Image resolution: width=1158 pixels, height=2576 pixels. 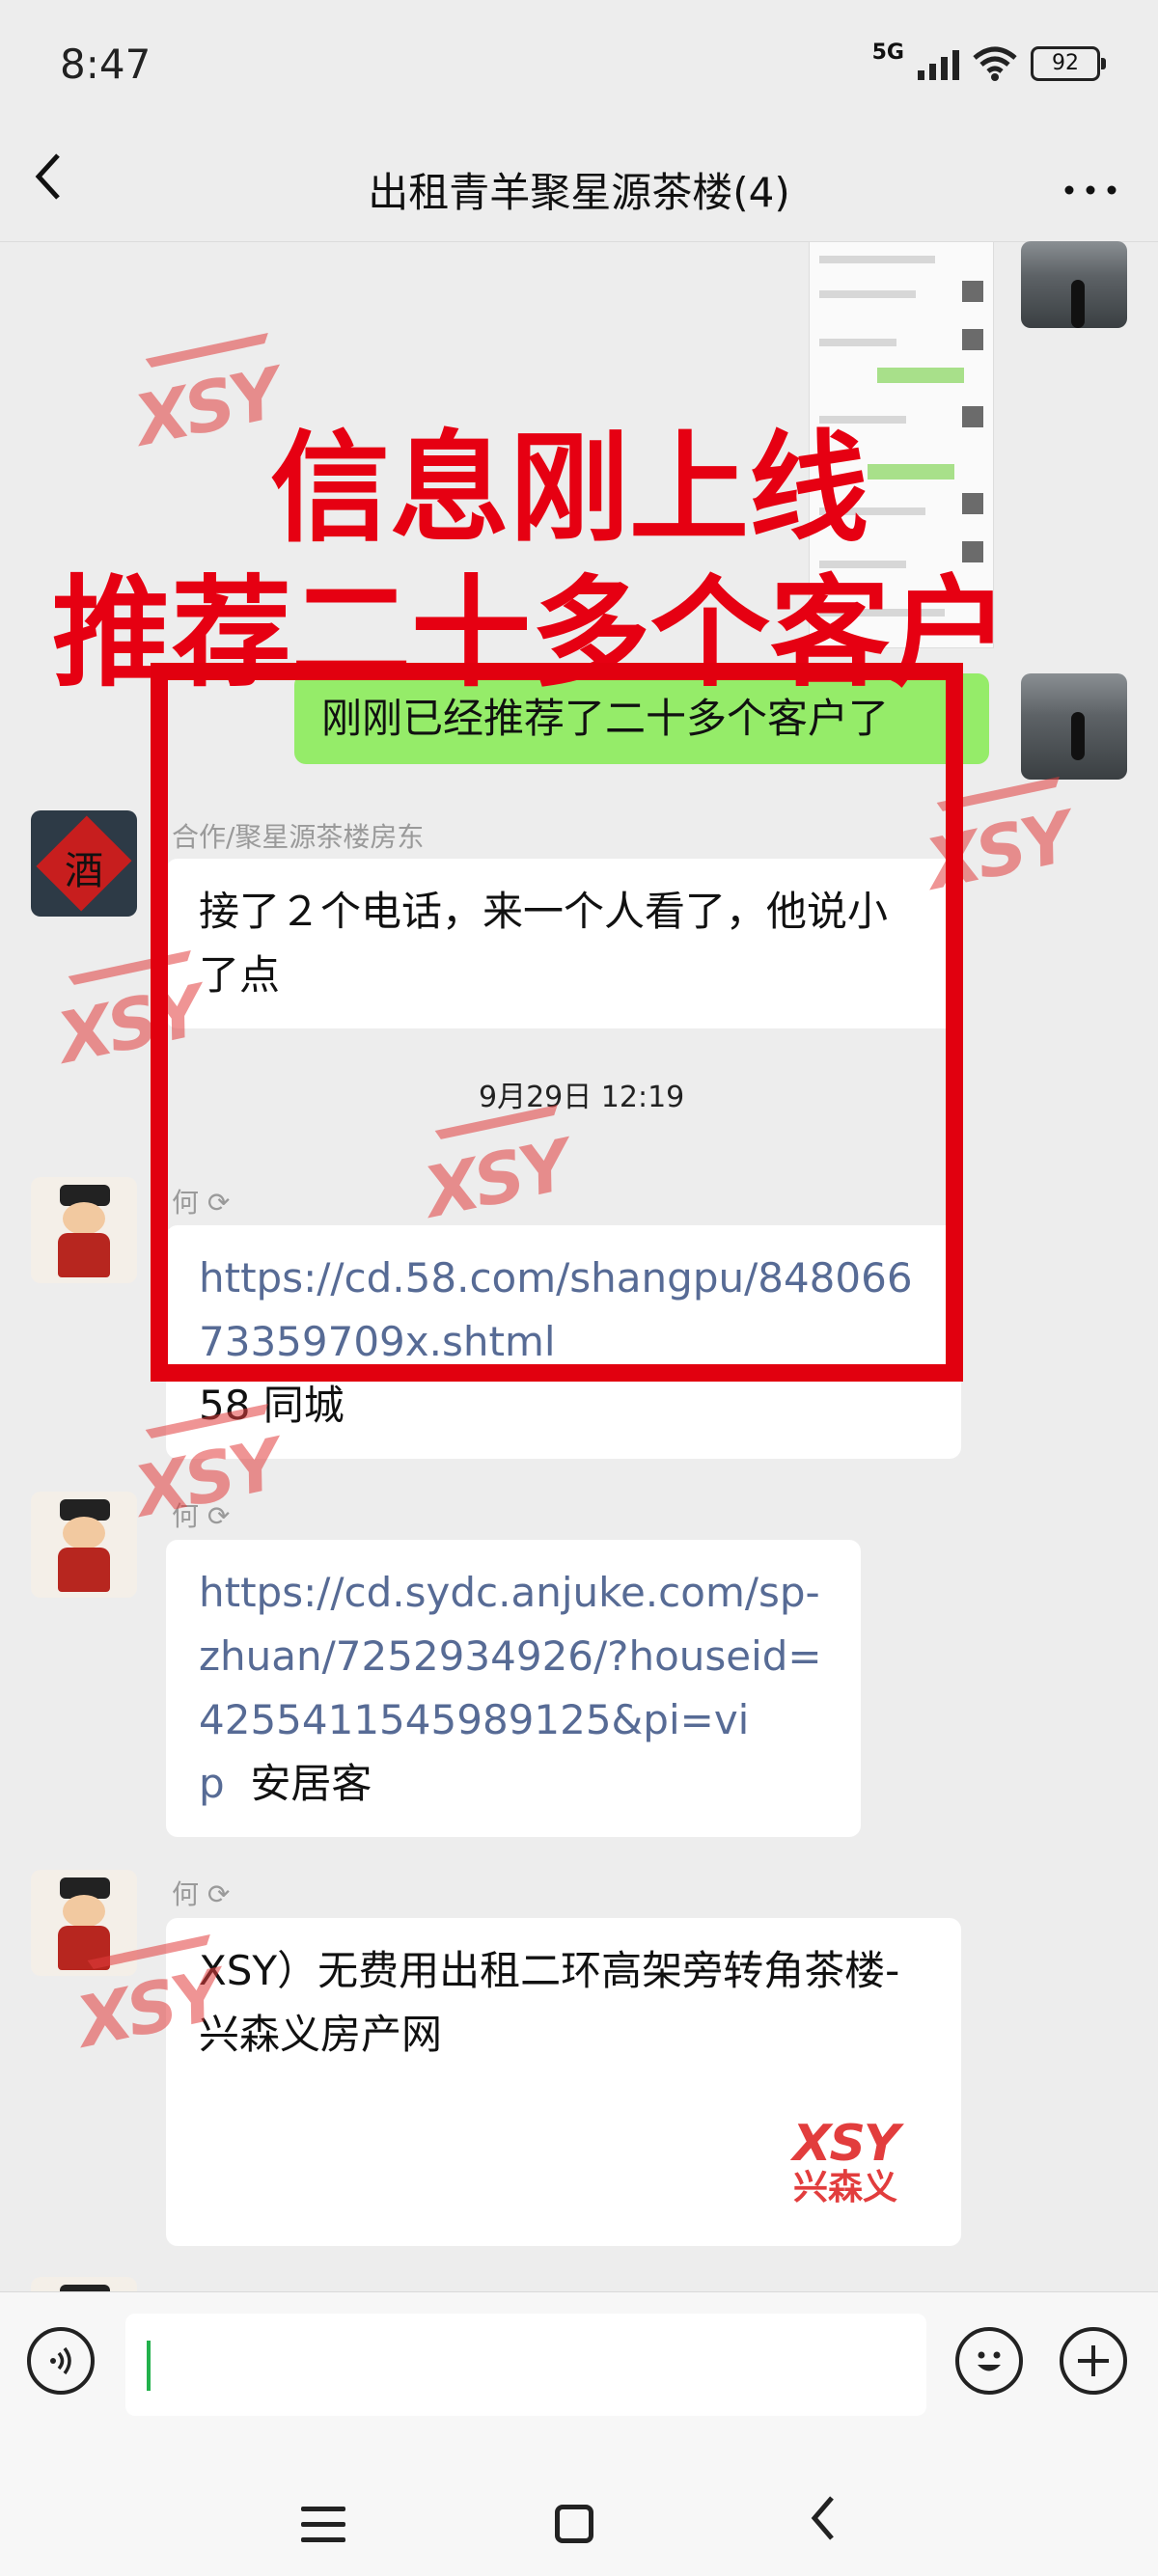 I want to click on battery-icon: 92, so click(x=1068, y=64).